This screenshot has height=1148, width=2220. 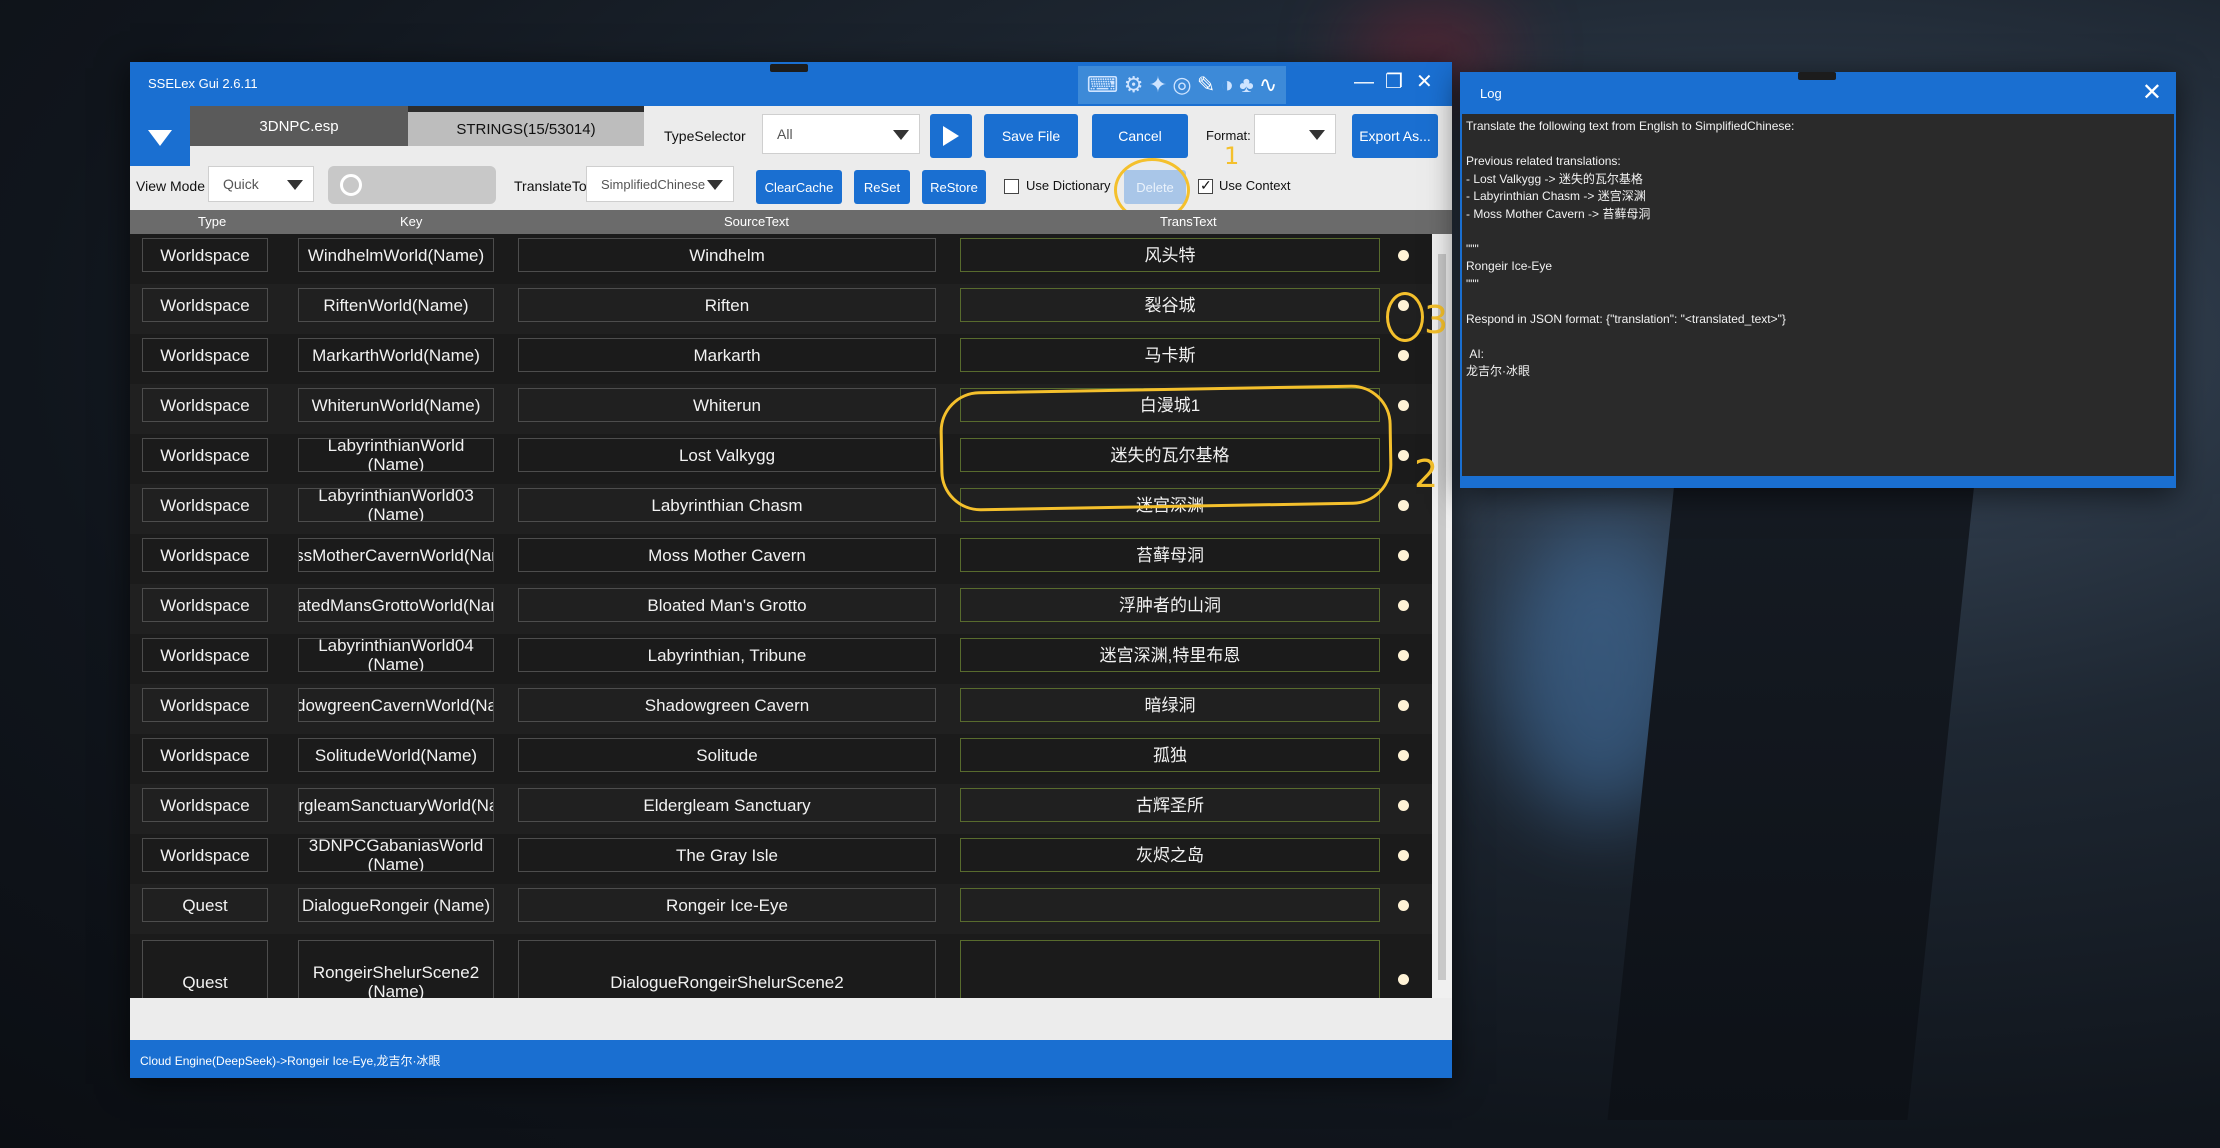 I want to click on table-row: Worldspace RiftenWorld(Name) Riften 裂谷城, so click(x=781, y=309).